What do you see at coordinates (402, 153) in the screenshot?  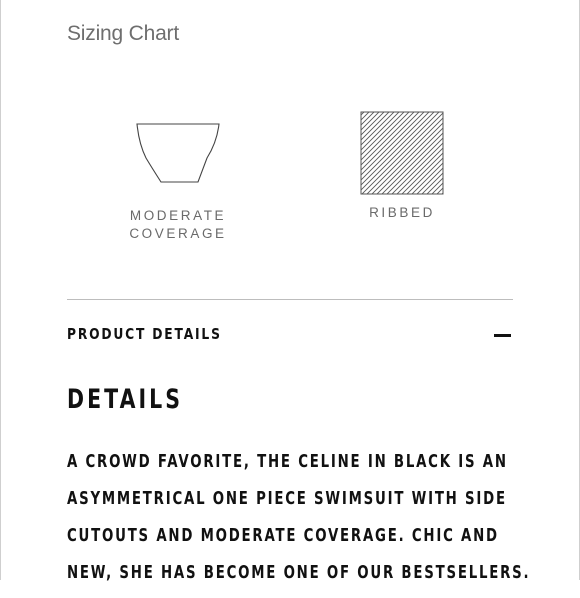 I see `ribbed-fabric-icon` at bounding box center [402, 153].